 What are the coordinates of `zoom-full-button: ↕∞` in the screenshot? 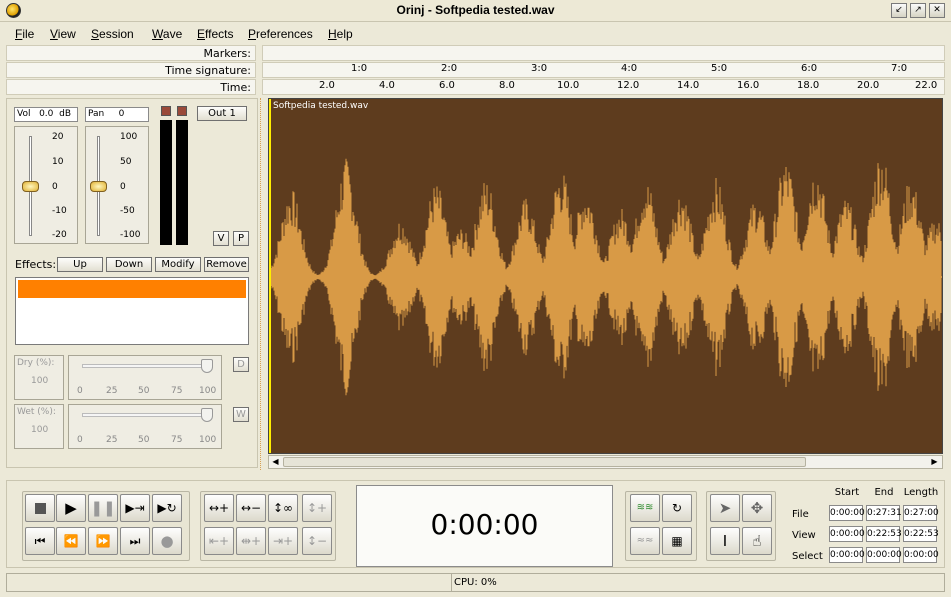 It's located at (283, 508).